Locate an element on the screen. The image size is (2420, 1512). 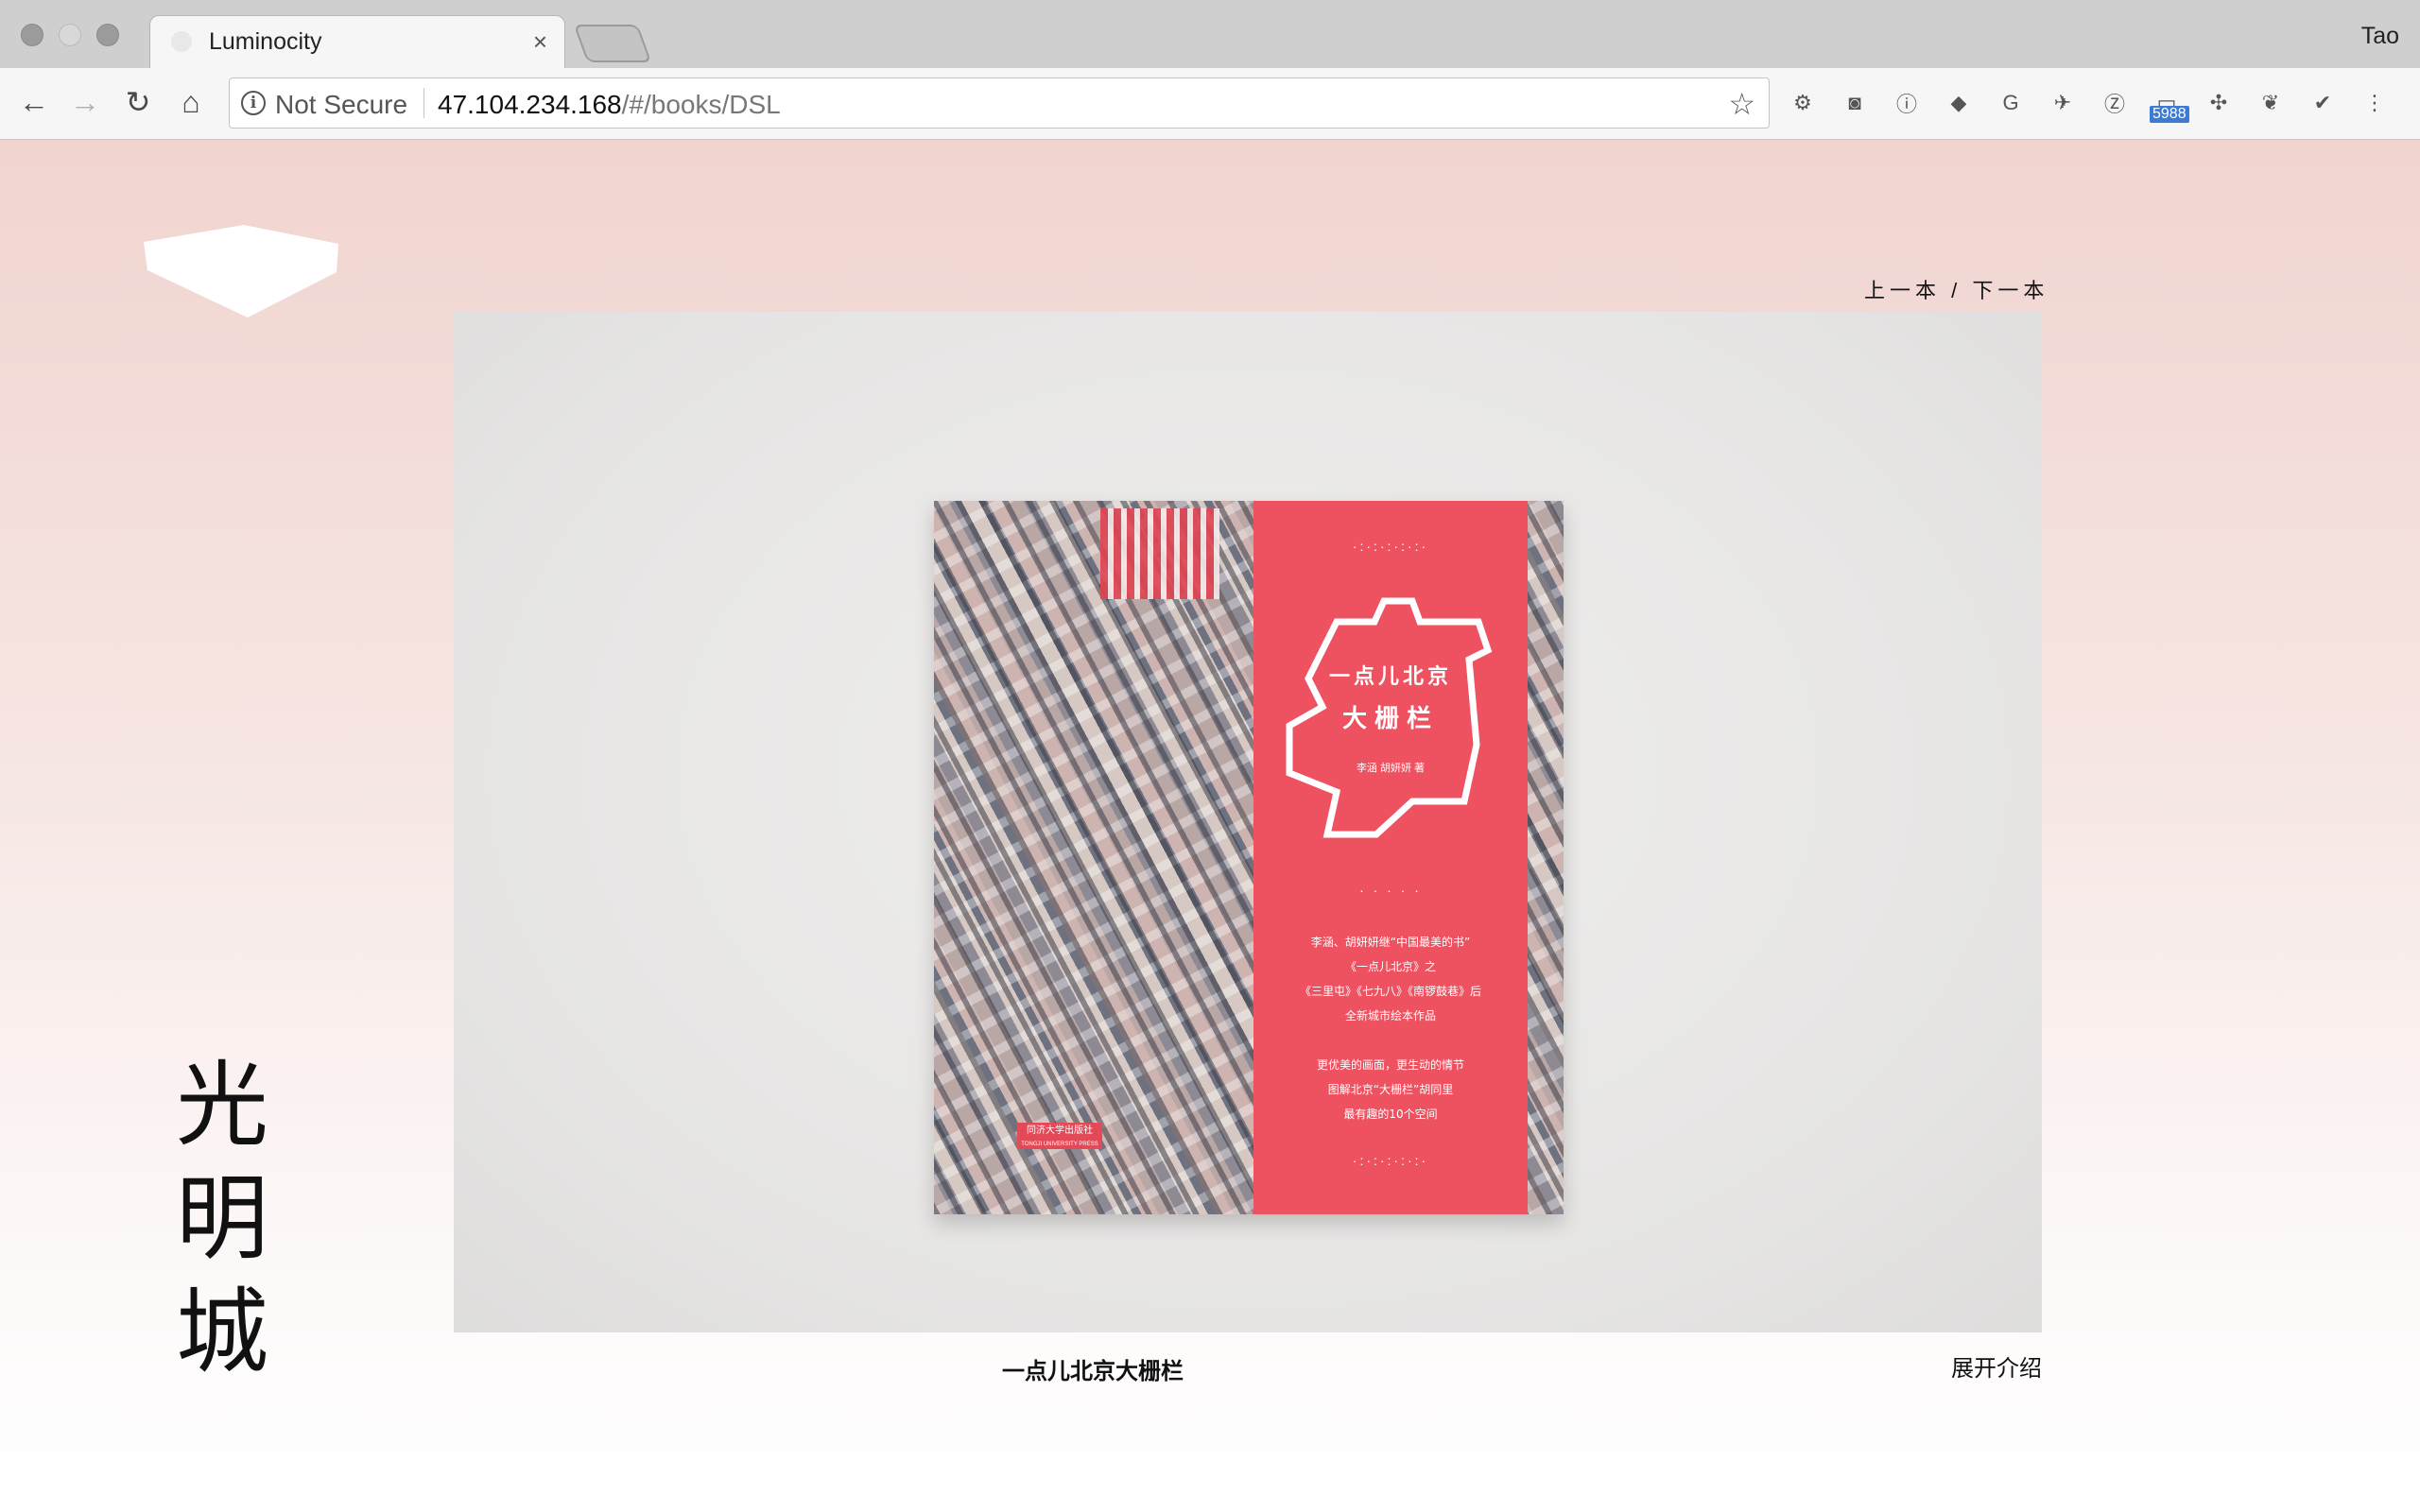
google-translate-icon: G is located at coordinates (2011, 103).